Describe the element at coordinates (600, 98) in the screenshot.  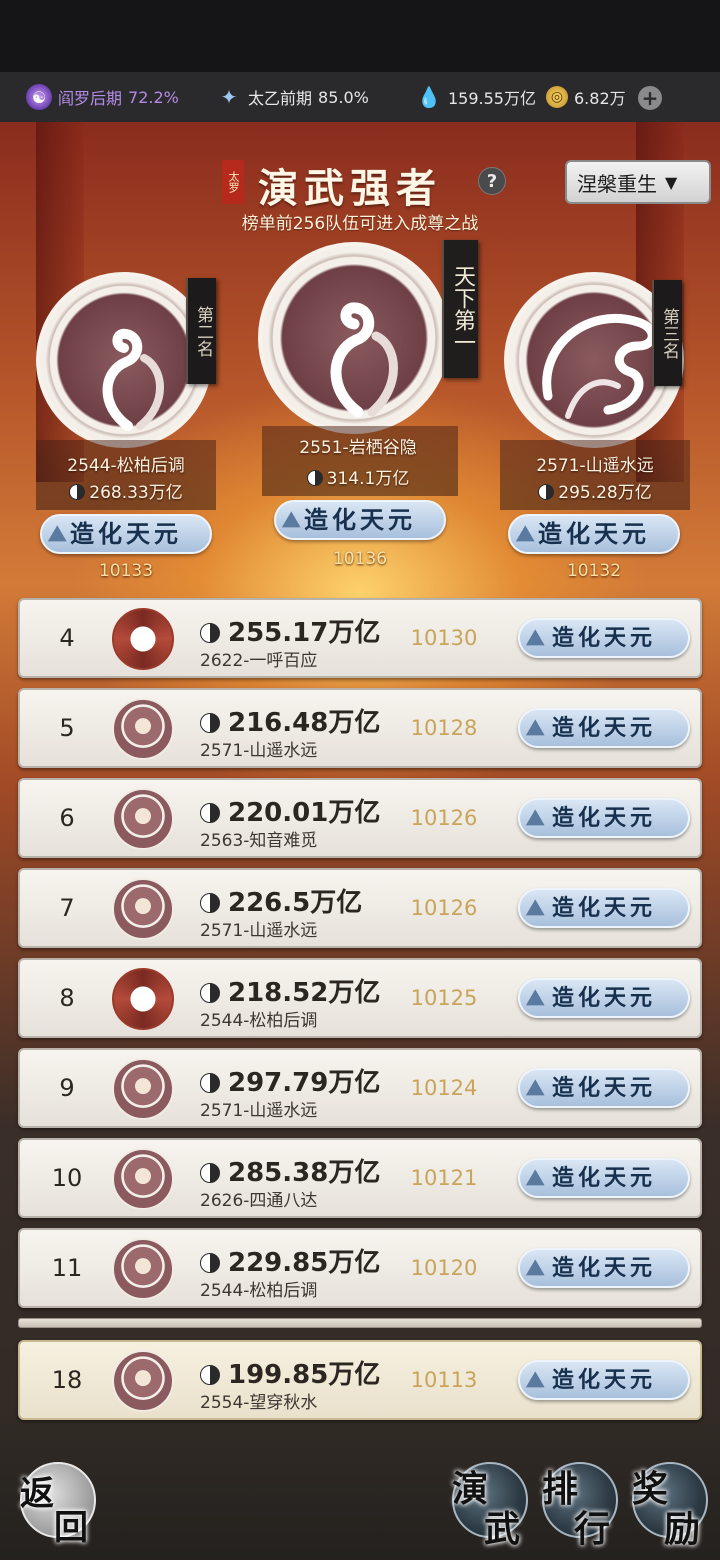
I see `currency-2-value: 6.82万` at that location.